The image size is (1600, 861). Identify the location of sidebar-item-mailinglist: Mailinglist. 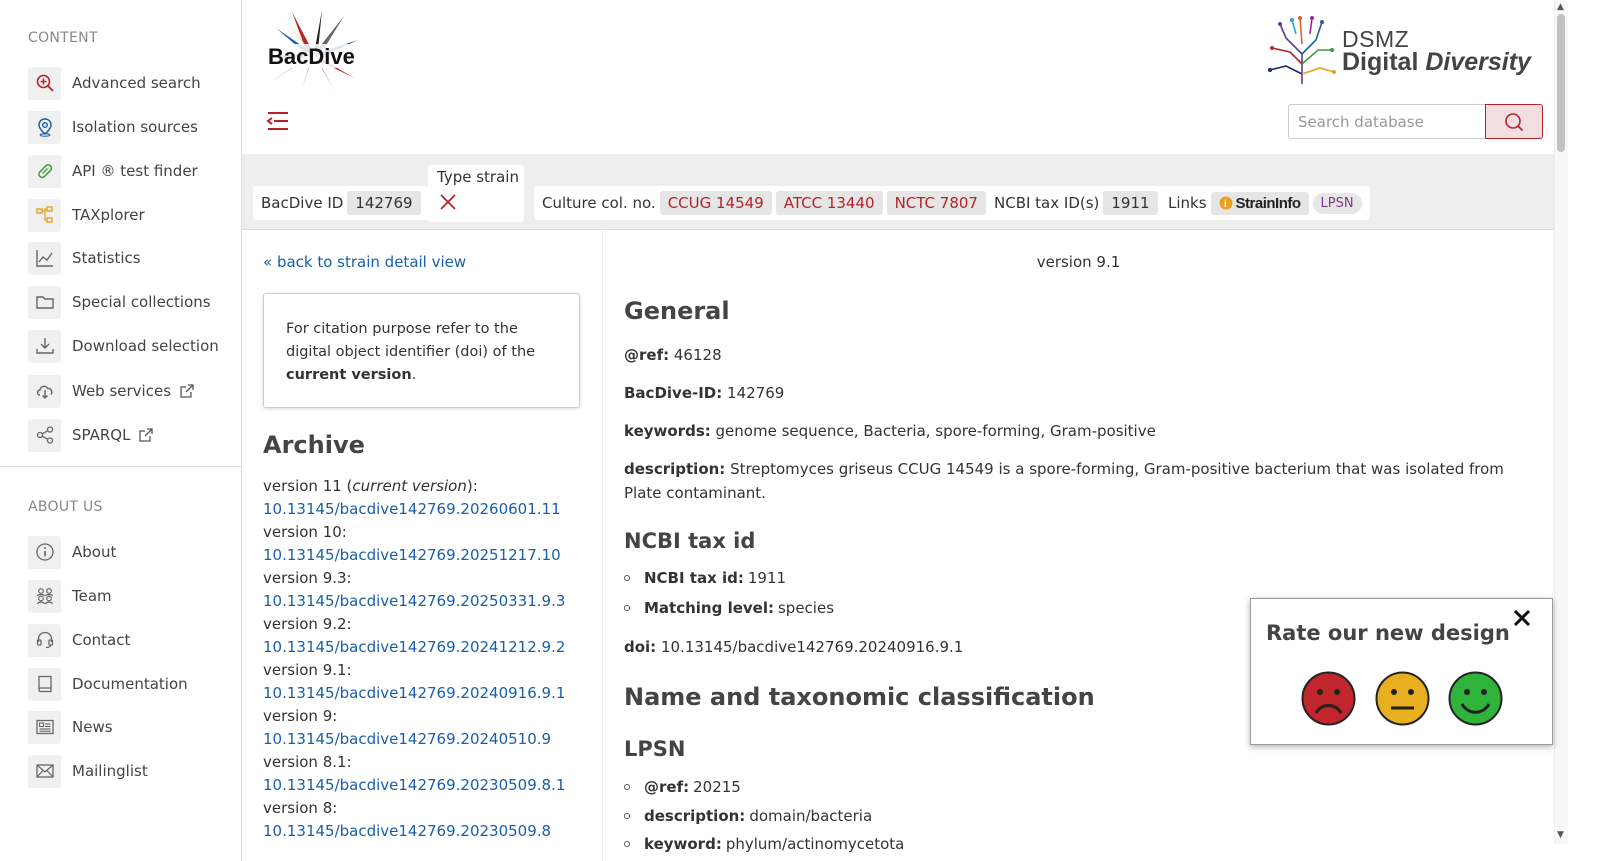
(88, 771).